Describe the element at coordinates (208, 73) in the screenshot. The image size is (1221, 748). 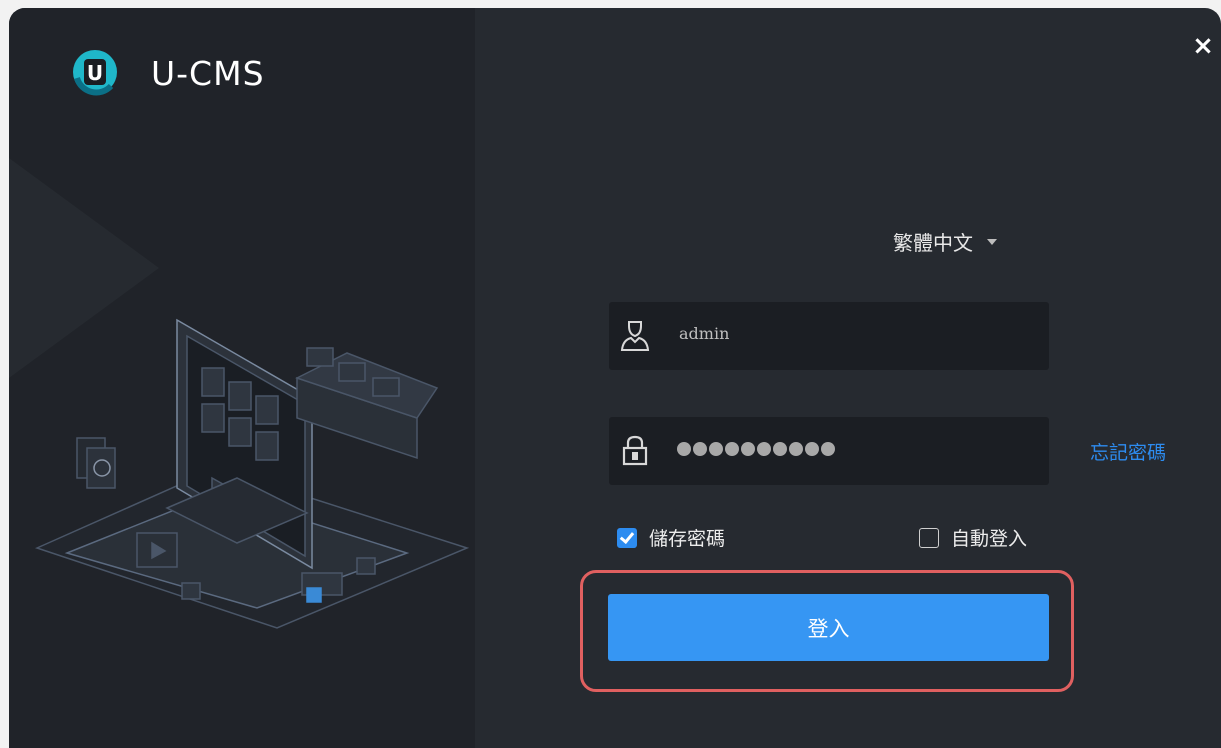
I see `app-title: U-CMS` at that location.